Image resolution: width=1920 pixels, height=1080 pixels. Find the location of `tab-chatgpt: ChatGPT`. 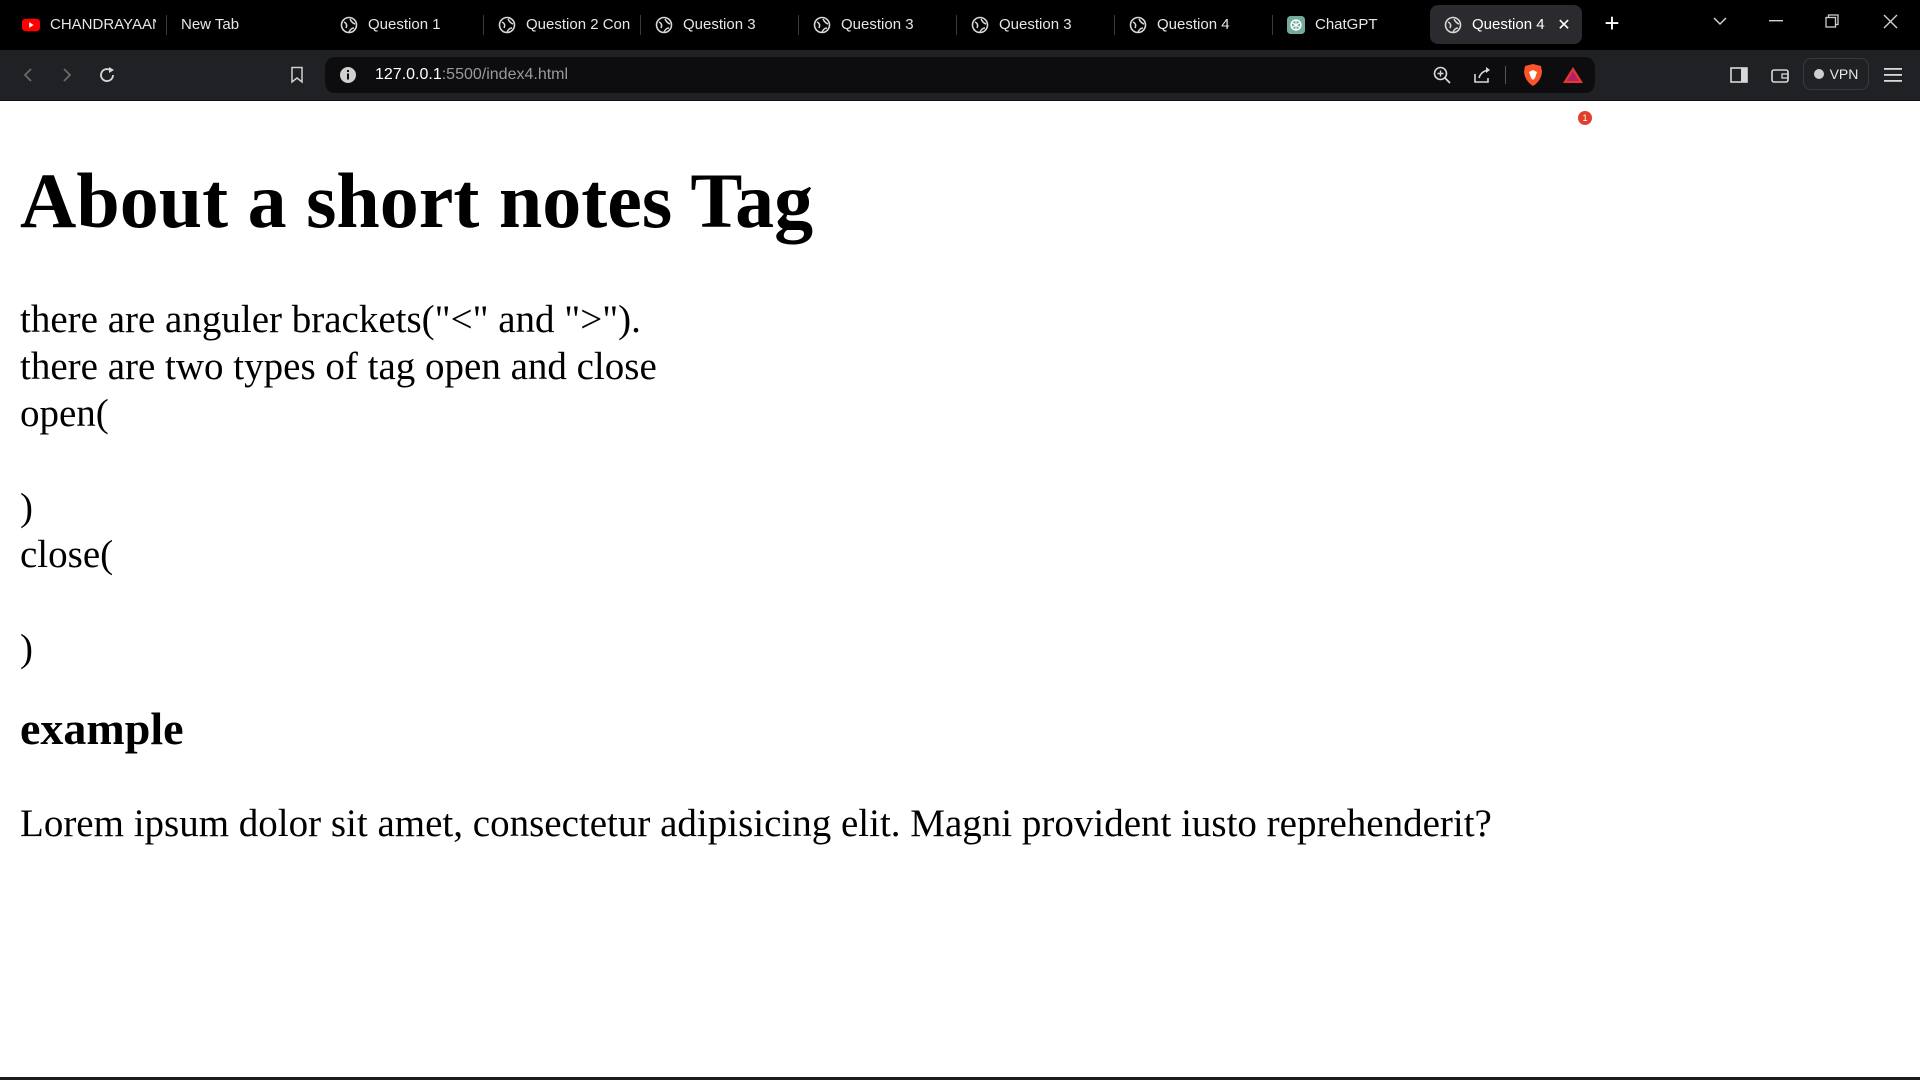

tab-chatgpt: ChatGPT is located at coordinates (1351, 24).